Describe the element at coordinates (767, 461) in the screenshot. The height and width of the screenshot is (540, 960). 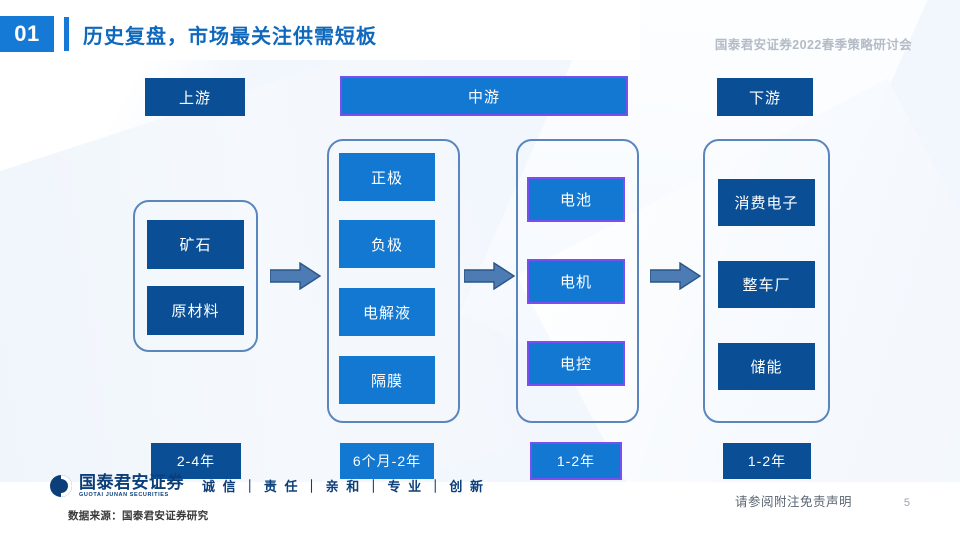
I see `duration-downstream: 1-2年` at that location.